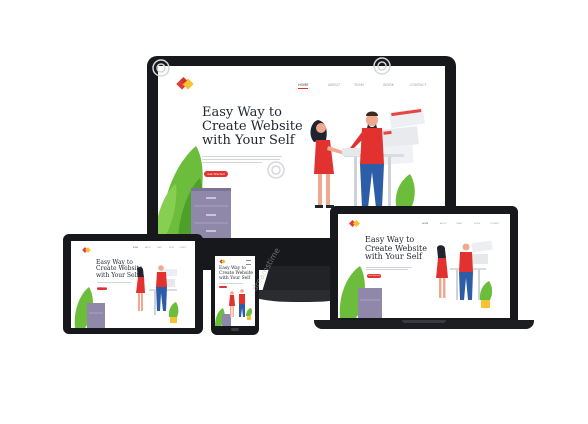  I want to click on monitor-stand-neck, so click(301, 279).